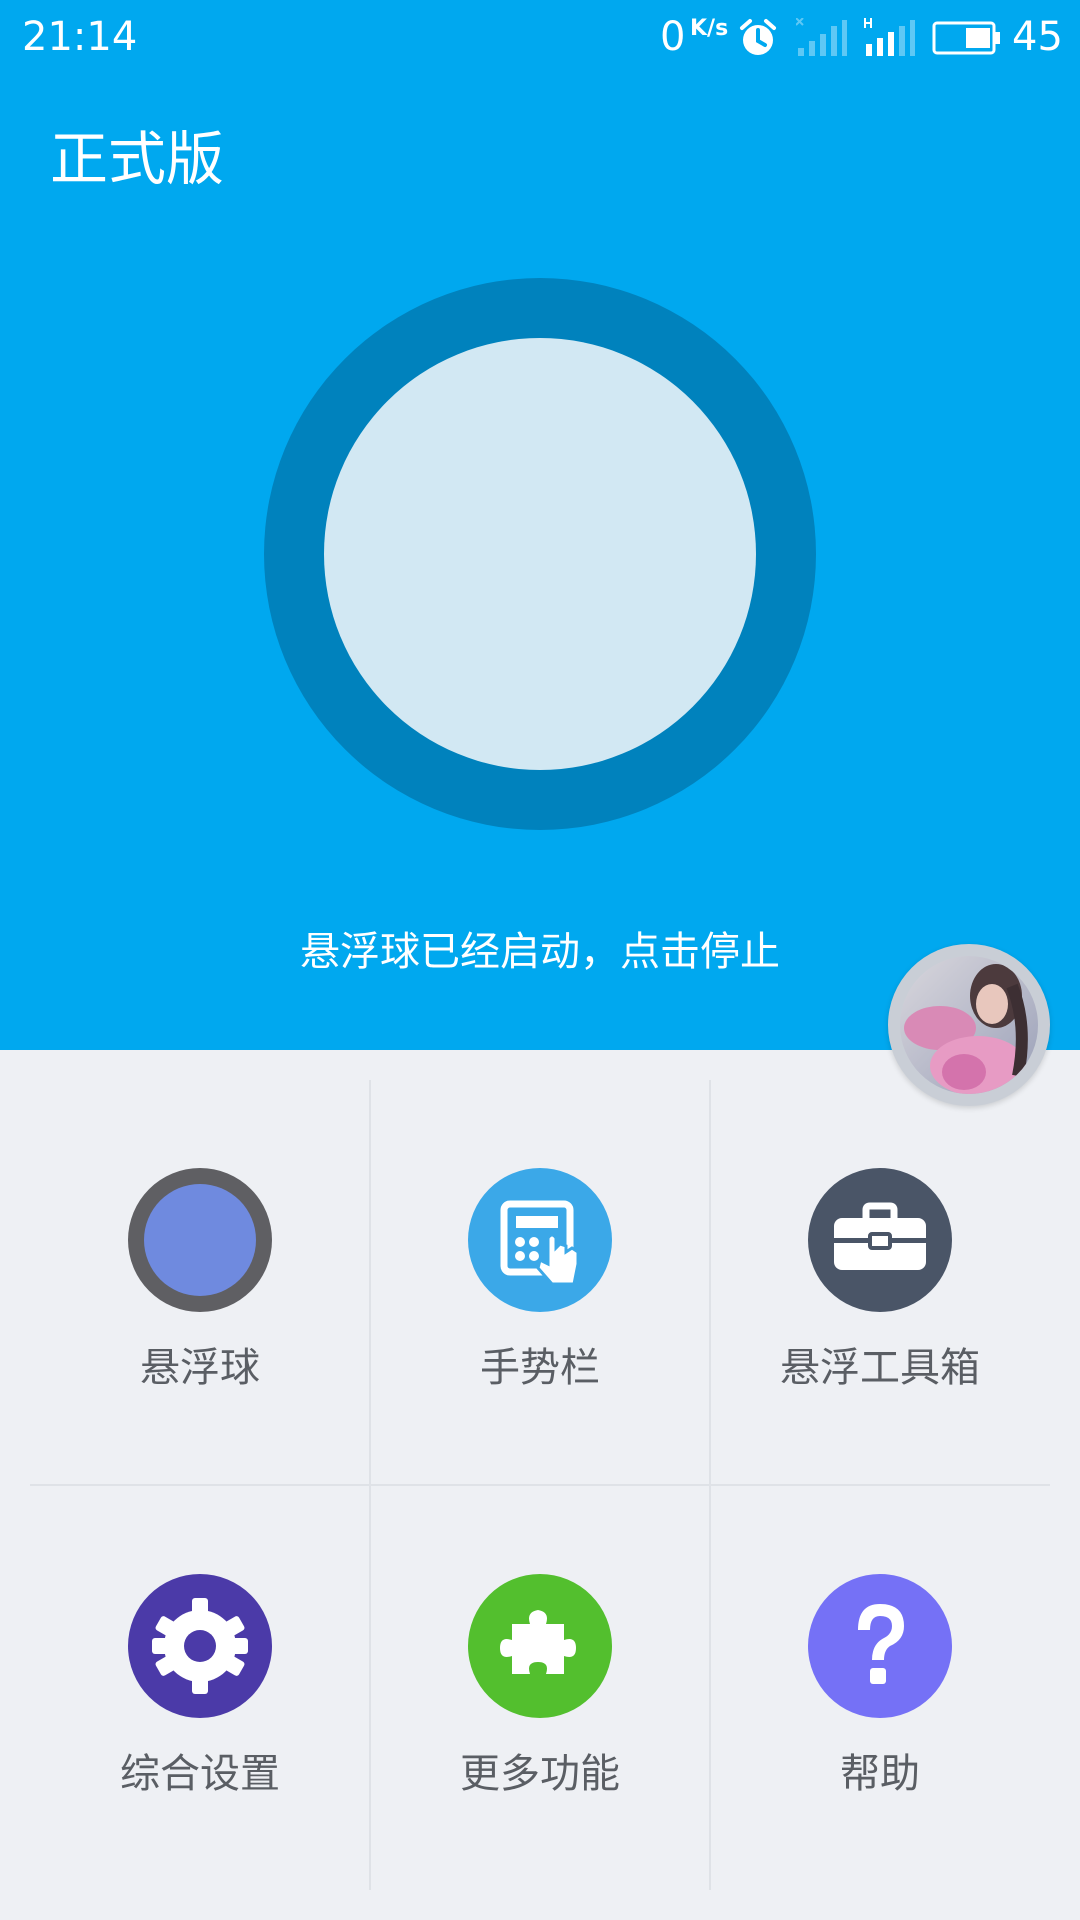  Describe the element at coordinates (880, 1240) in the screenshot. I see `toolbox-icon` at that location.